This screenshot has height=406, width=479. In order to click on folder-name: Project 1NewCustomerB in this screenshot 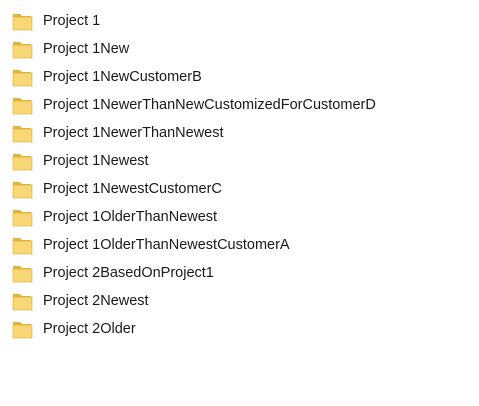, I will do `click(122, 77)`.